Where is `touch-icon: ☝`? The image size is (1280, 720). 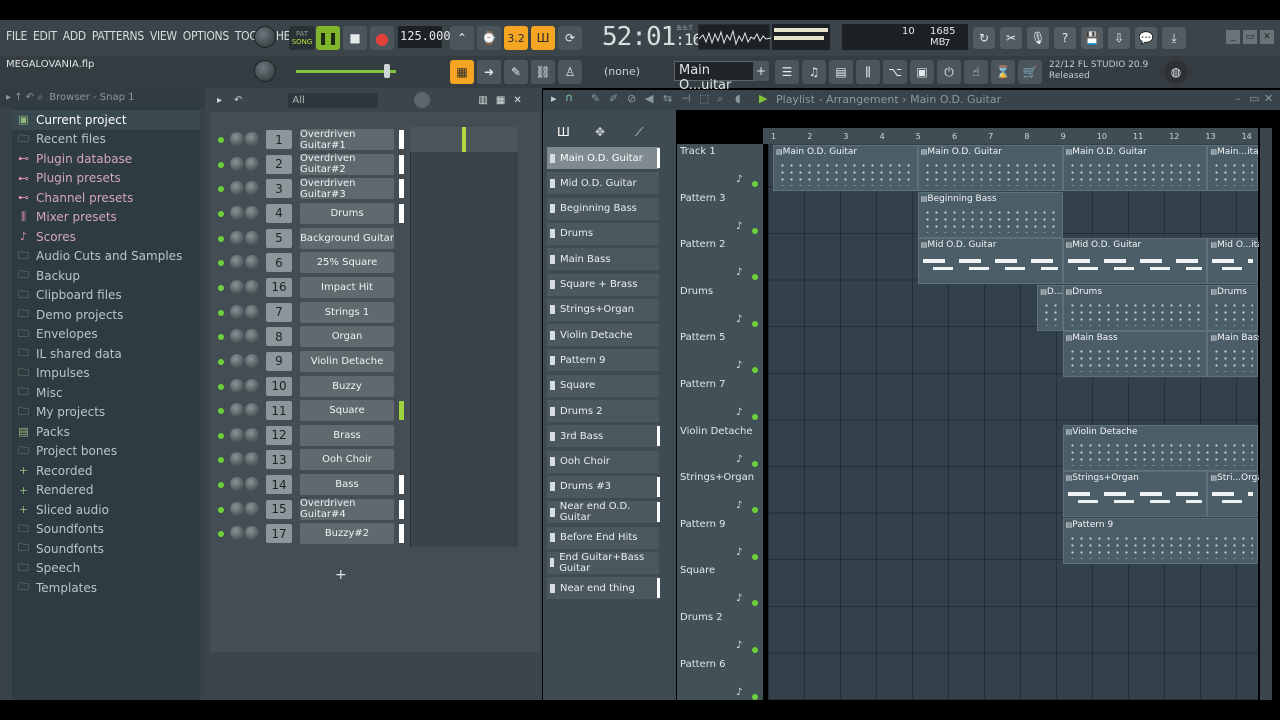 touch-icon: ☝ is located at coordinates (976, 72).